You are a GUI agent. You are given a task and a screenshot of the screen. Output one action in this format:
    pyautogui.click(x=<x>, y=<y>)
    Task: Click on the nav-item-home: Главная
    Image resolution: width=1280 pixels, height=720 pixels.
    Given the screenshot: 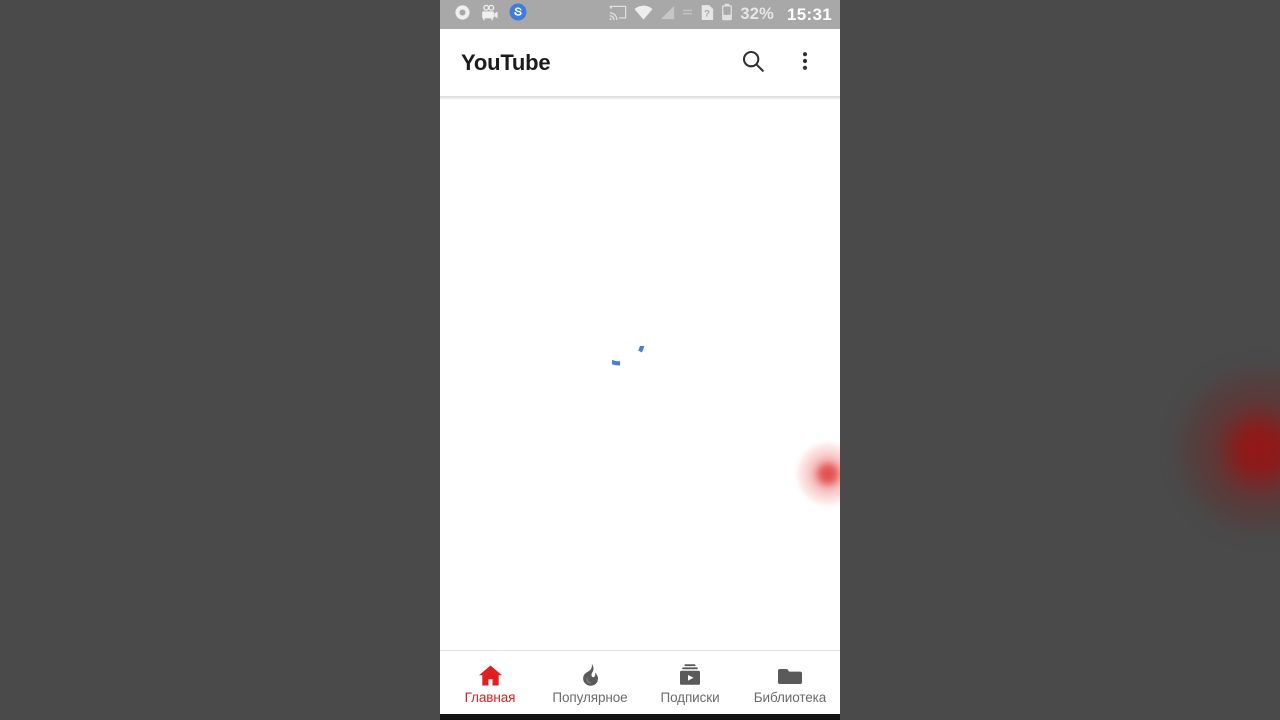 What is the action you would take?
    pyautogui.click(x=490, y=682)
    